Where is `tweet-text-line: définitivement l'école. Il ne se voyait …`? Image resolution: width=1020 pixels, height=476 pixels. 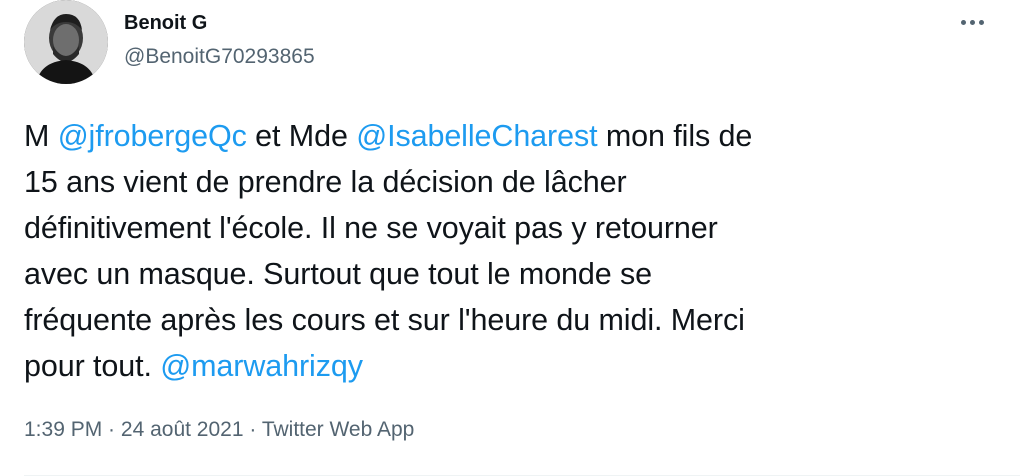 tweet-text-line: définitivement l'école. Il ne se voyait … is located at coordinates (511, 228).